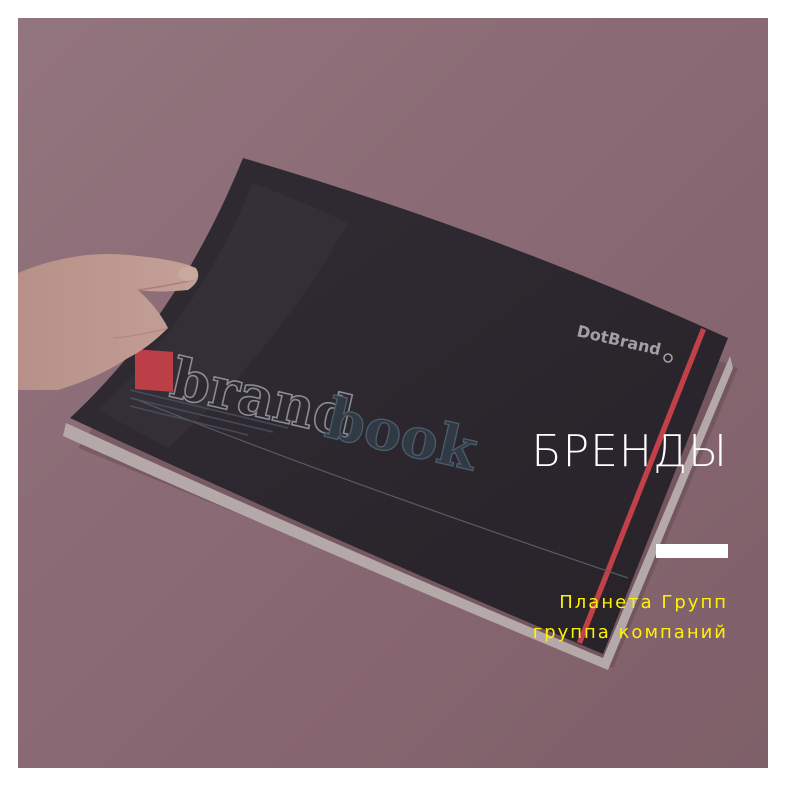 This screenshot has width=800, height=800. What do you see at coordinates (630, 632) in the screenshot?
I see `subtitle-line-group: группа компаний` at bounding box center [630, 632].